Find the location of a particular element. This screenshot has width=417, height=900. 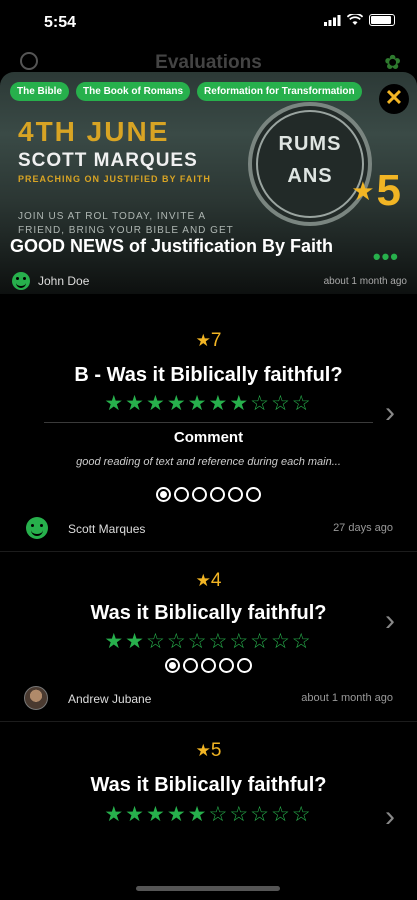

star-rating: ★★★★★★★☆☆☆ is located at coordinates (208, 403).